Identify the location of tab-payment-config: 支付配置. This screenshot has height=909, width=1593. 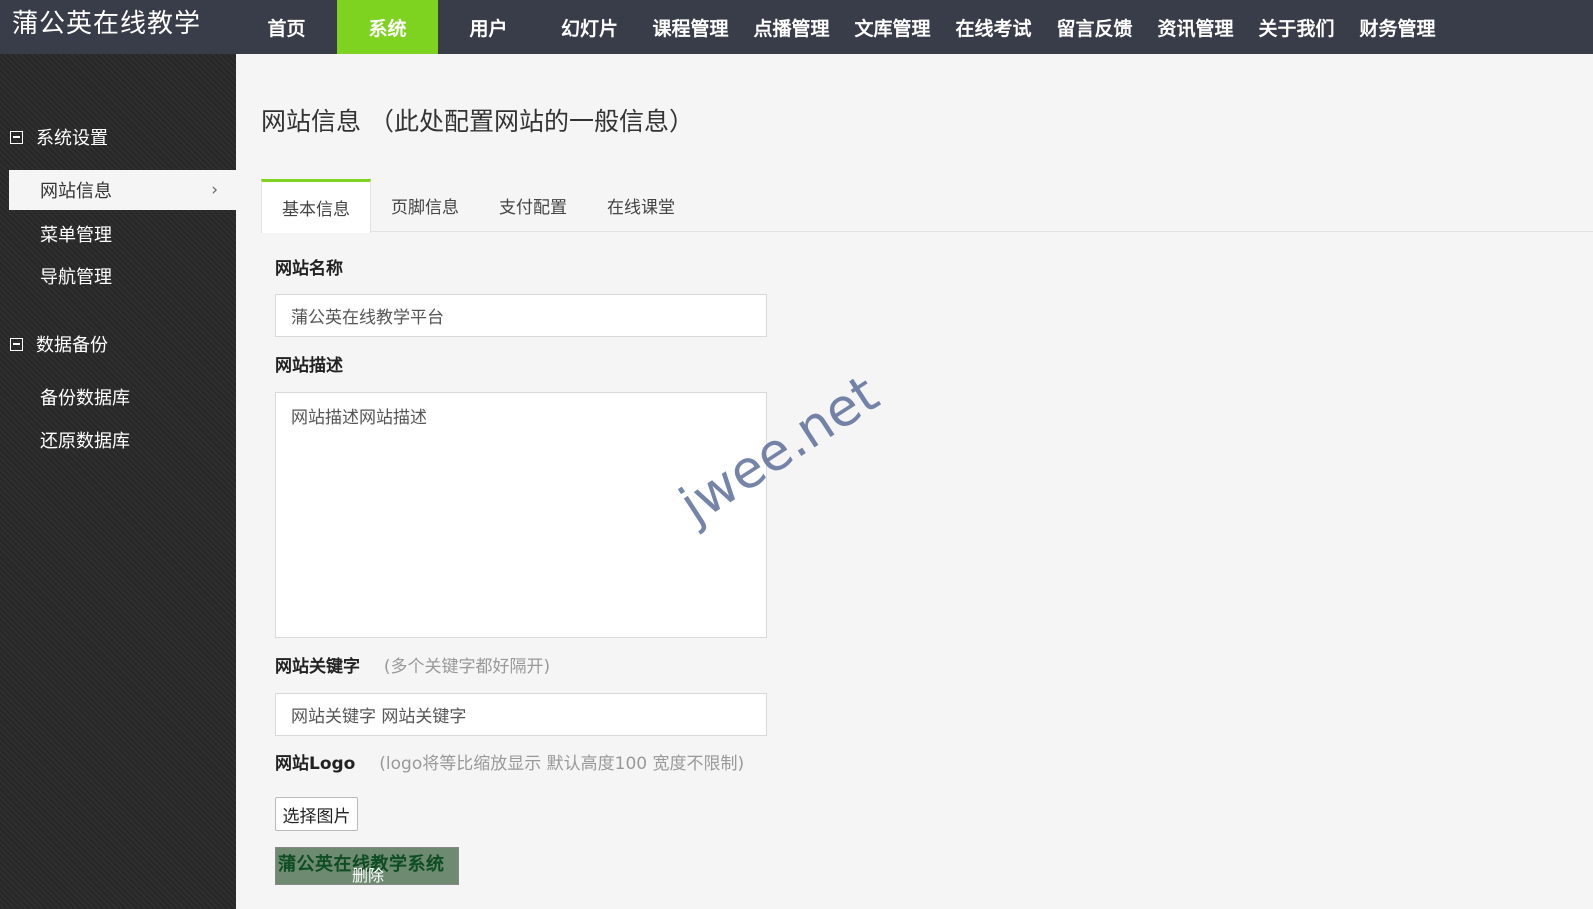
(533, 205).